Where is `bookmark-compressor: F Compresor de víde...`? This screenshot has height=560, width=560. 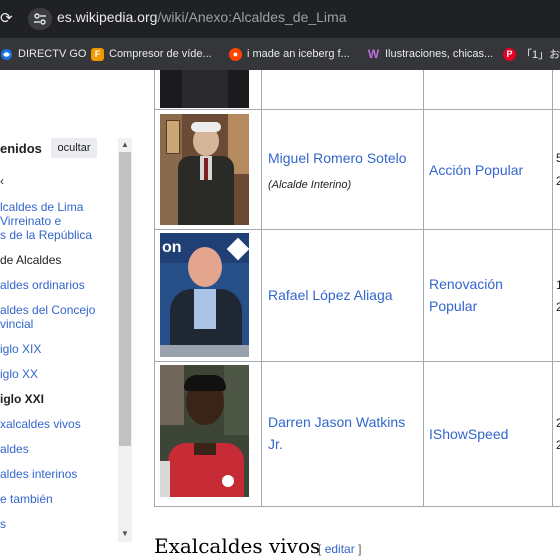 bookmark-compressor: F Compresor de víde... is located at coordinates (151, 54).